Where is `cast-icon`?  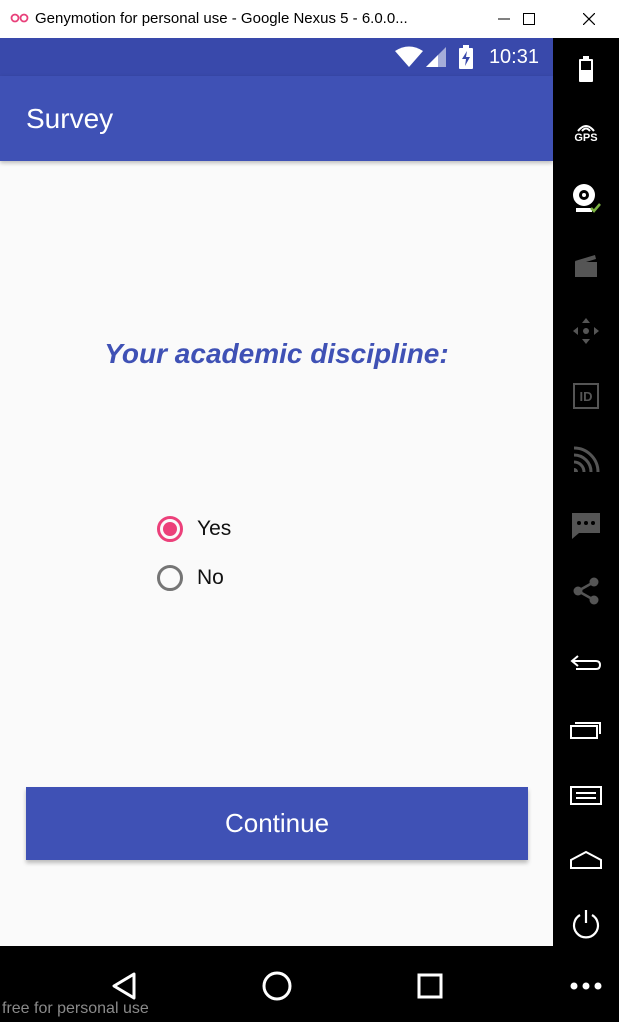 cast-icon is located at coordinates (586, 459).